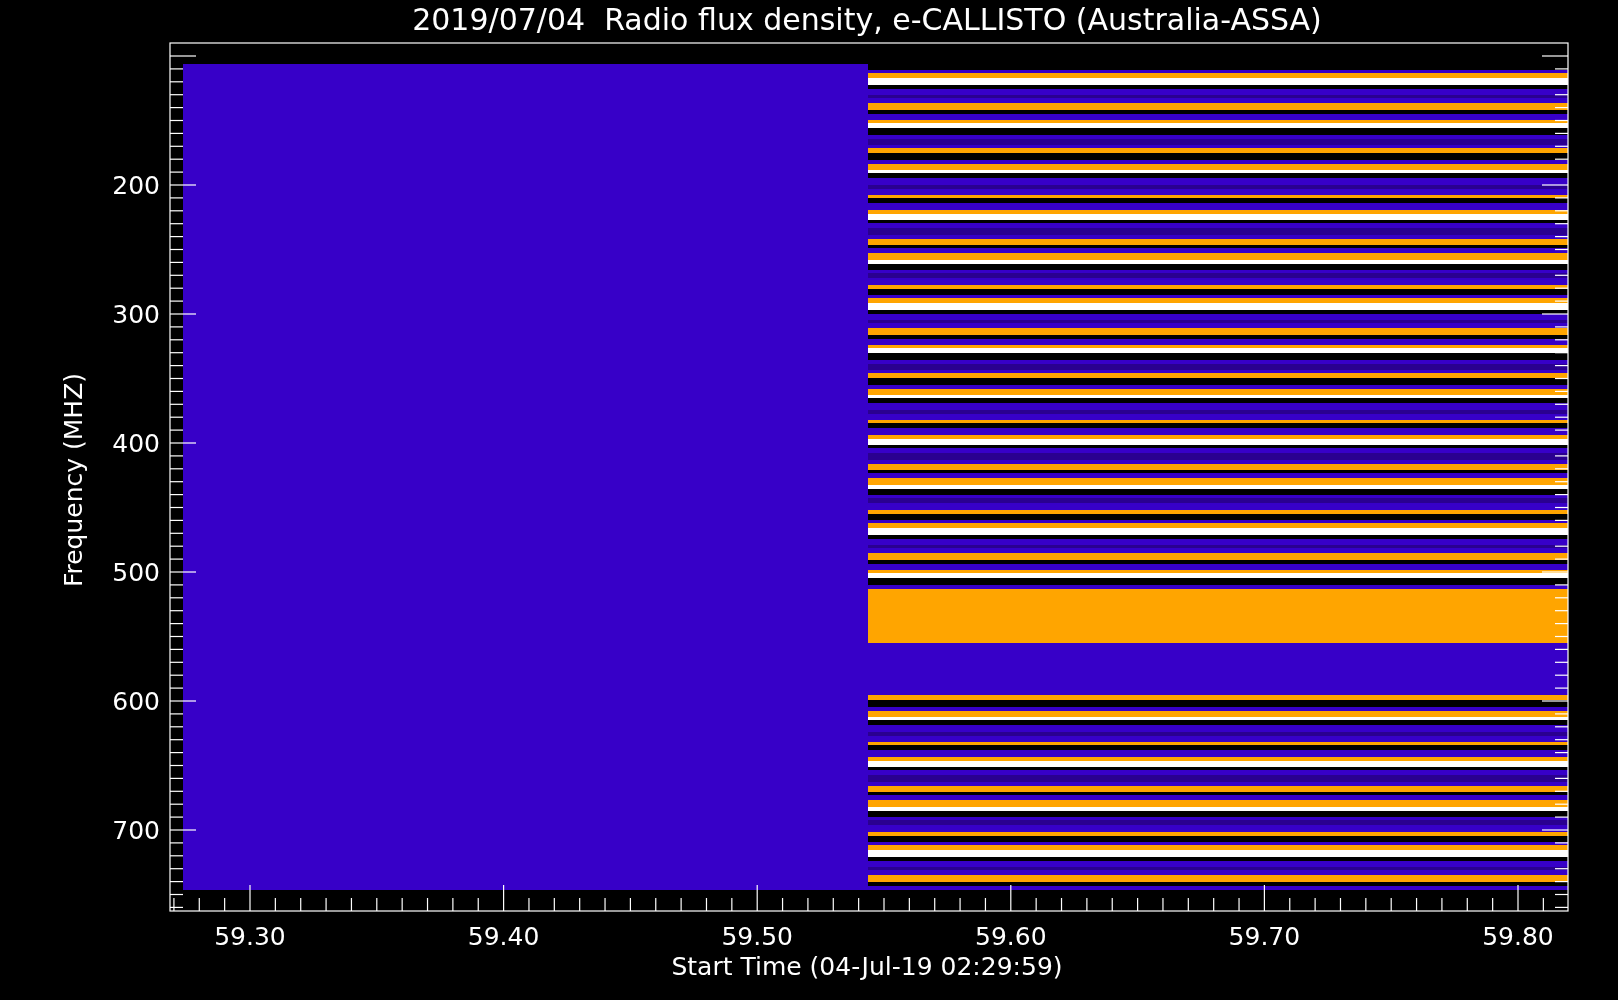 This screenshot has width=1618, height=1000. Describe the element at coordinates (136, 443) in the screenshot. I see `y-tick-label: 400` at that location.